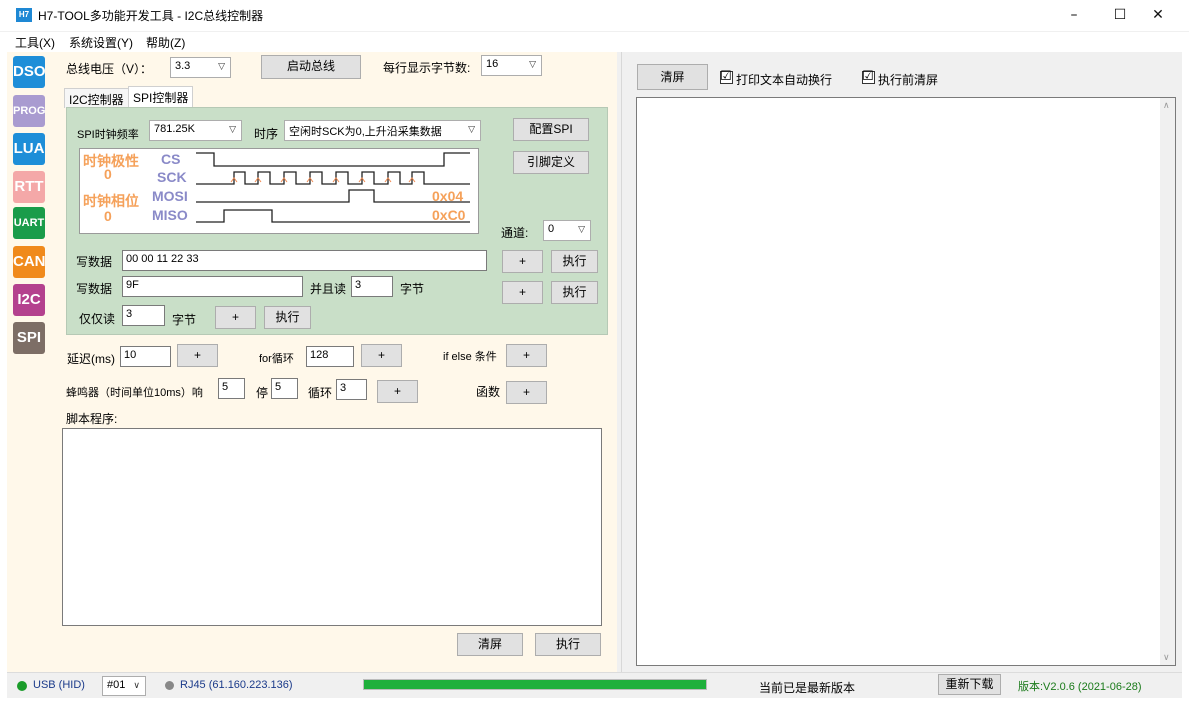 The width and height of the screenshot is (1189, 704). Describe the element at coordinates (526, 392) in the screenshot. I see `function-plus-button: +` at that location.